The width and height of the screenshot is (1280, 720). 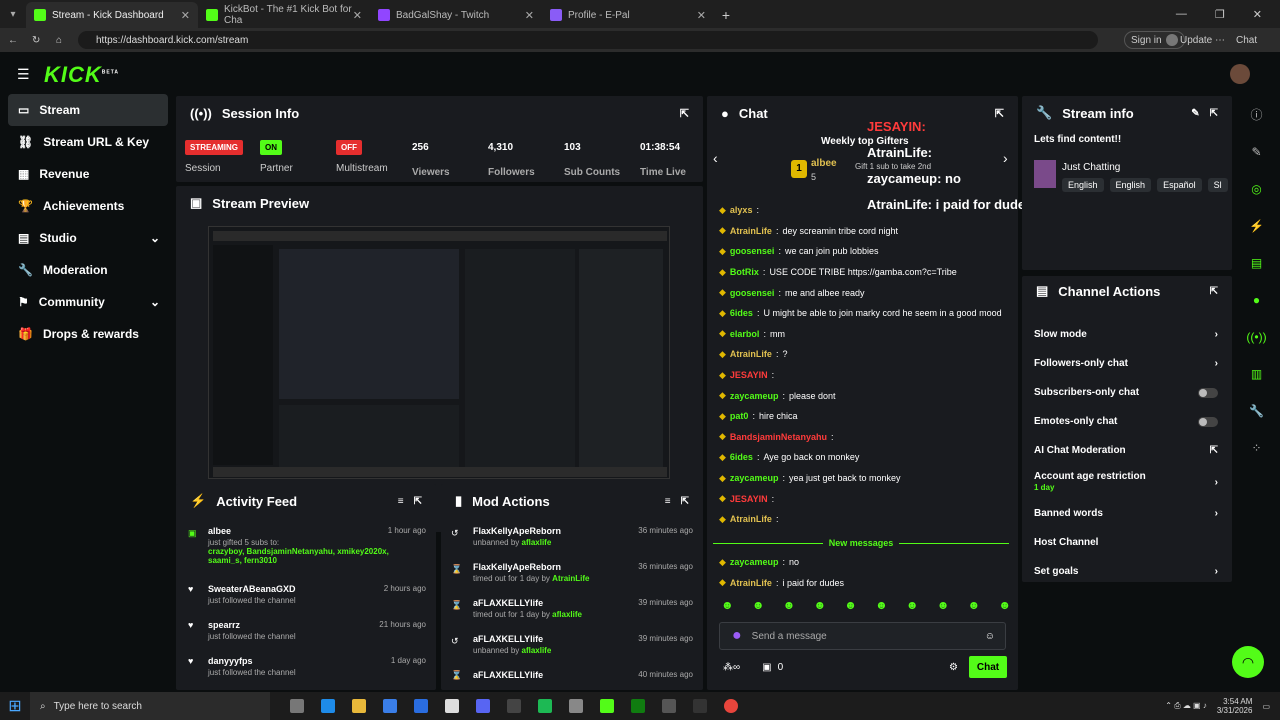 What do you see at coordinates (865, 437) in the screenshot?
I see `chat-message: ◆ BandsjaminNetanyahu:` at bounding box center [865, 437].